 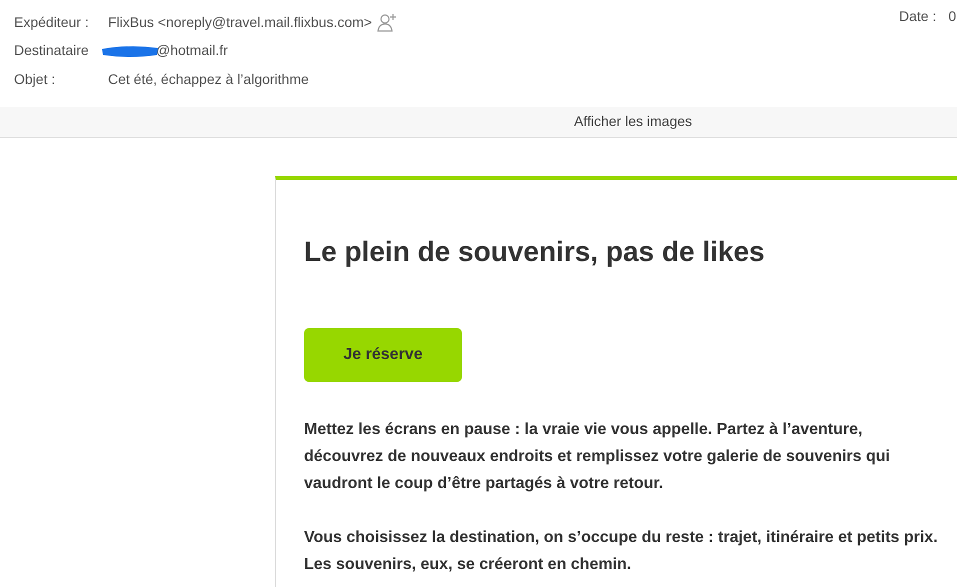 I want to click on field-label: Expéditeur :, so click(x=52, y=22).